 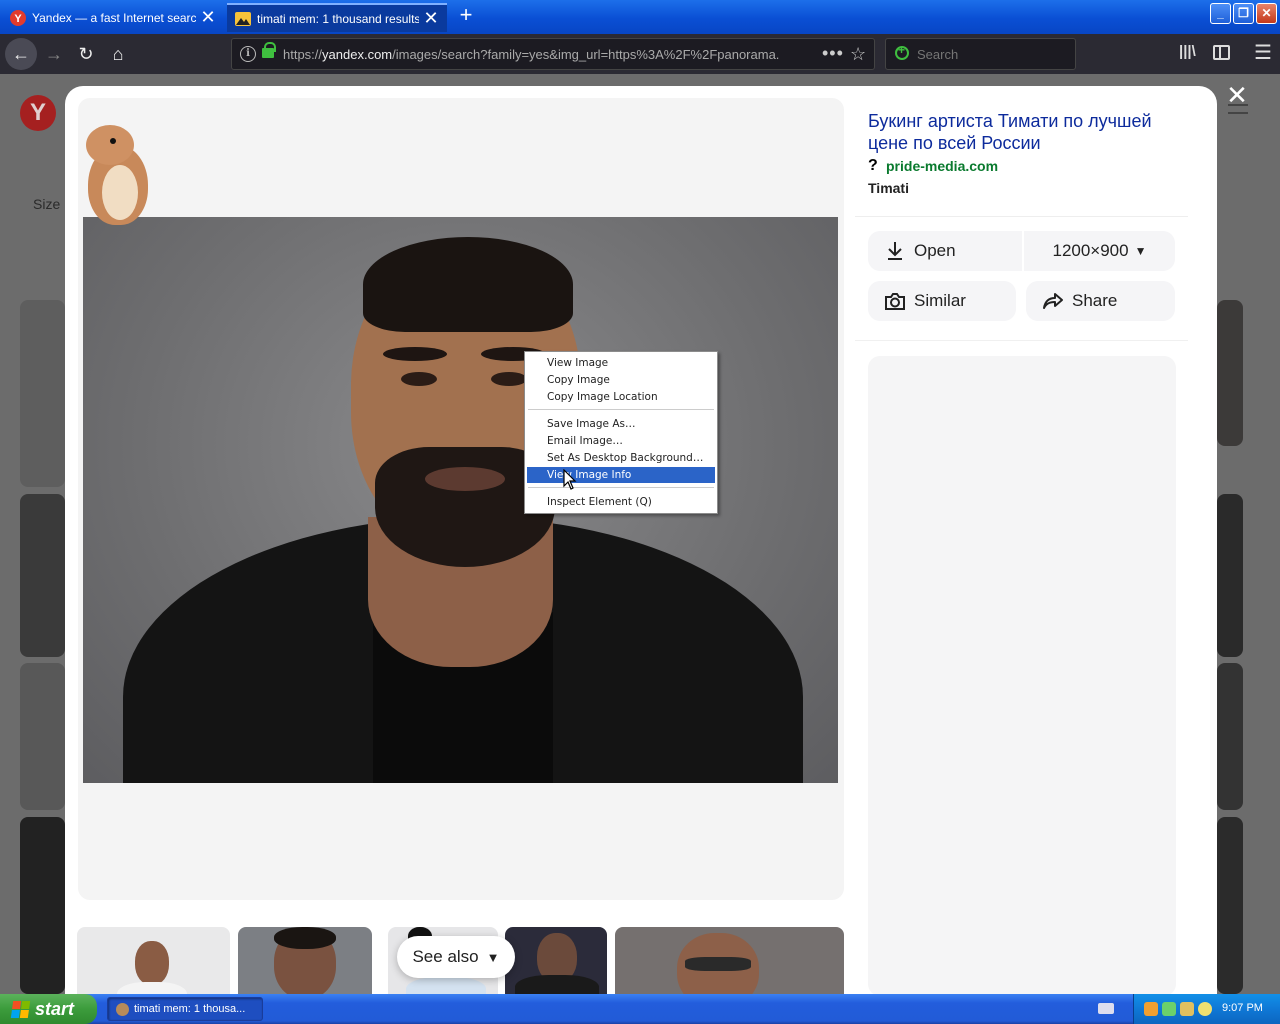 What do you see at coordinates (303, 54) in the screenshot?
I see `url-prefix: https://` at bounding box center [303, 54].